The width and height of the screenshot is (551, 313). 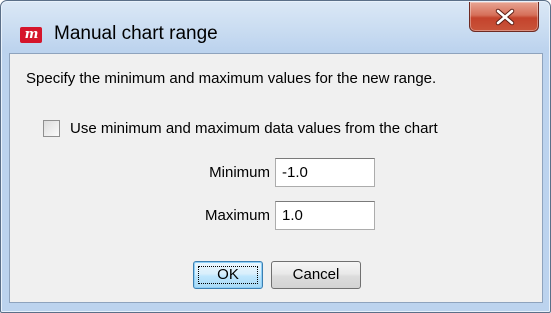 I want to click on close-button, so click(x=504, y=17).